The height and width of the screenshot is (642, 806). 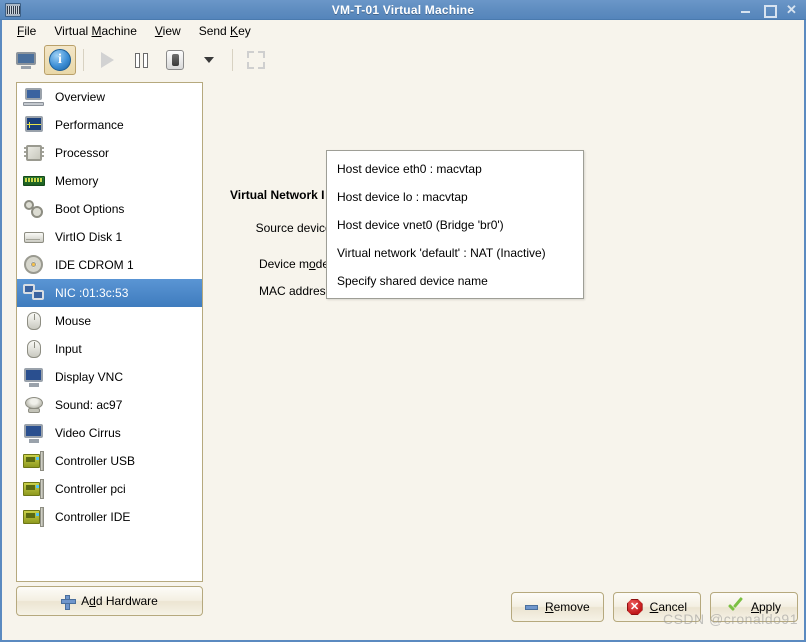 What do you see at coordinates (34, 293) in the screenshot?
I see `nic-icon` at bounding box center [34, 293].